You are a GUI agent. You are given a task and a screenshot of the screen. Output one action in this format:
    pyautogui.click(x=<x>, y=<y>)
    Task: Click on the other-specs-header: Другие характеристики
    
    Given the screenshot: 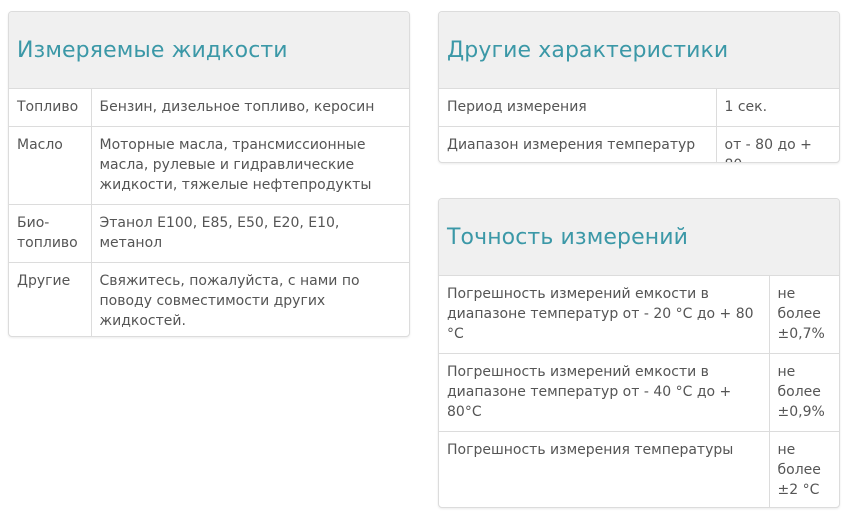 What is the action you would take?
    pyautogui.click(x=639, y=50)
    